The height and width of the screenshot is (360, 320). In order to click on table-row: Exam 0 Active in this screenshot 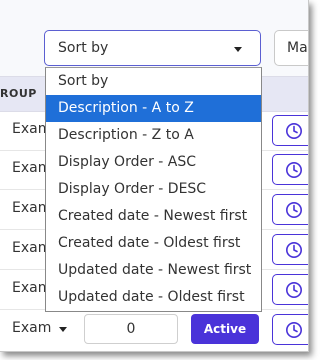, I will do `click(154, 329)`.